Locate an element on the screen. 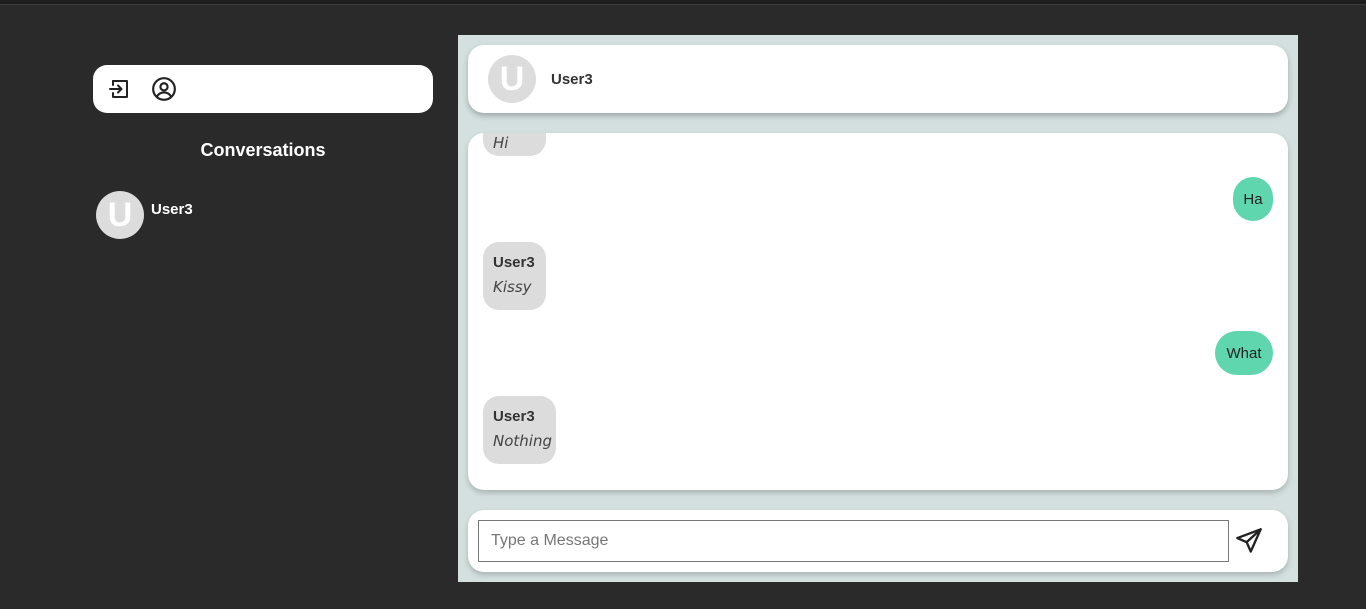 The height and width of the screenshot is (609, 1366). profile-button is located at coordinates (164, 89).